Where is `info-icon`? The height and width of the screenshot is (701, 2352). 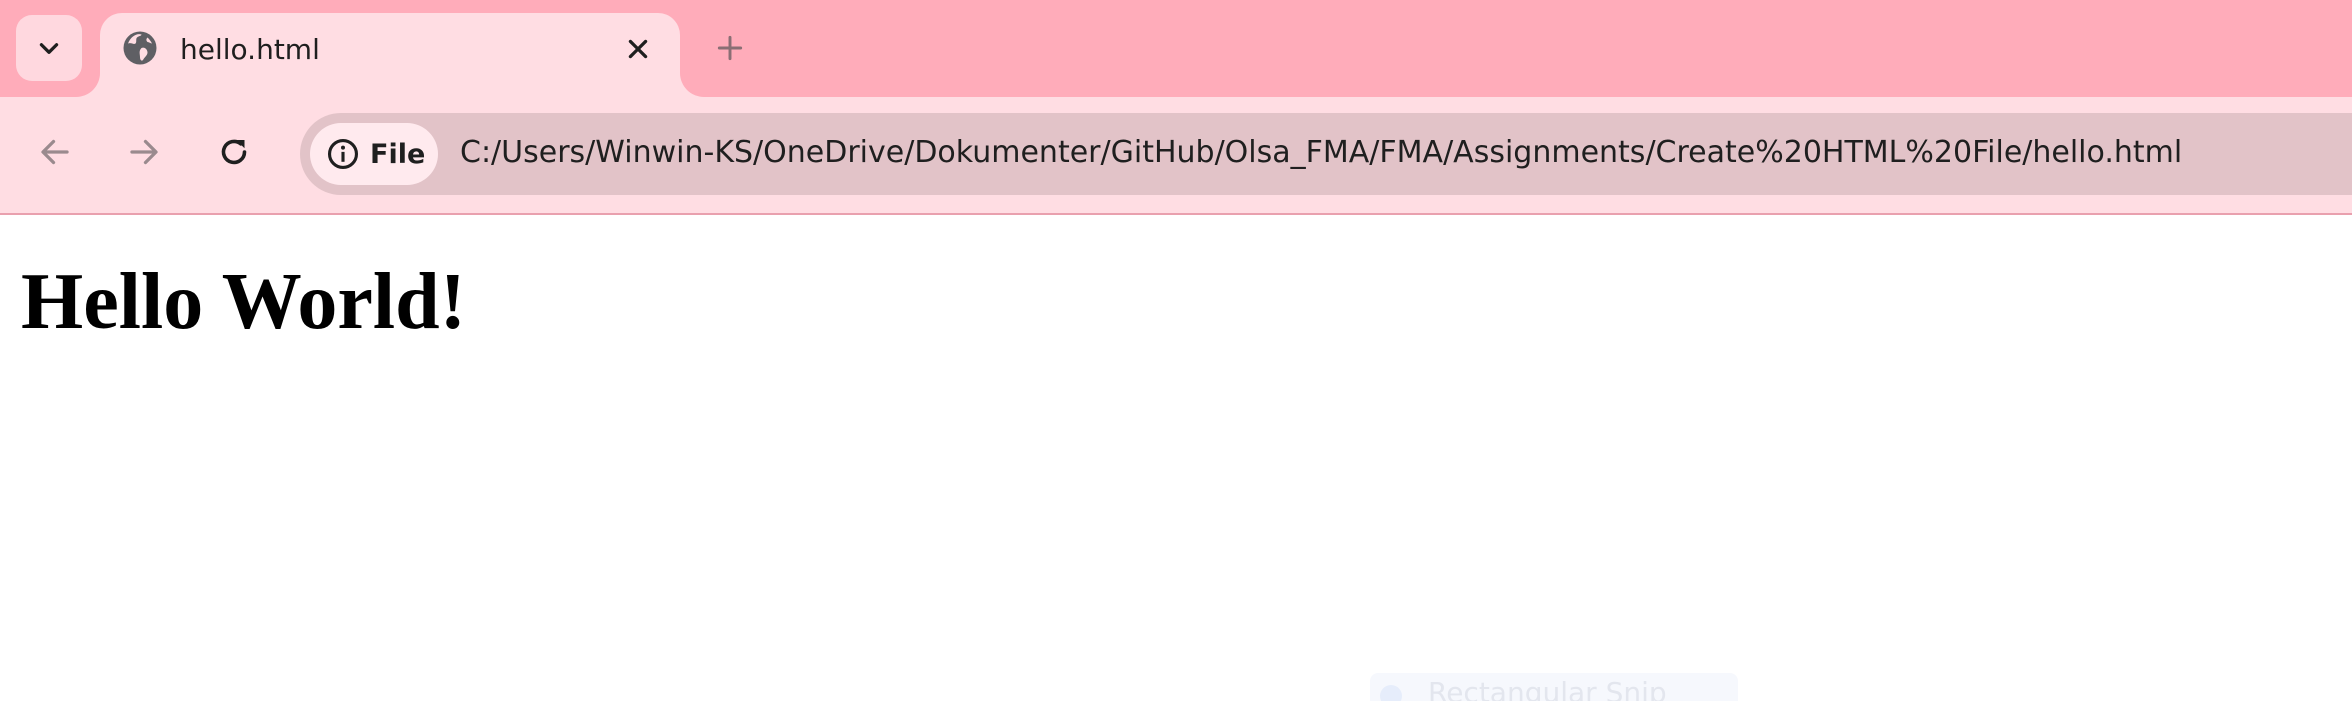 info-icon is located at coordinates (343, 154).